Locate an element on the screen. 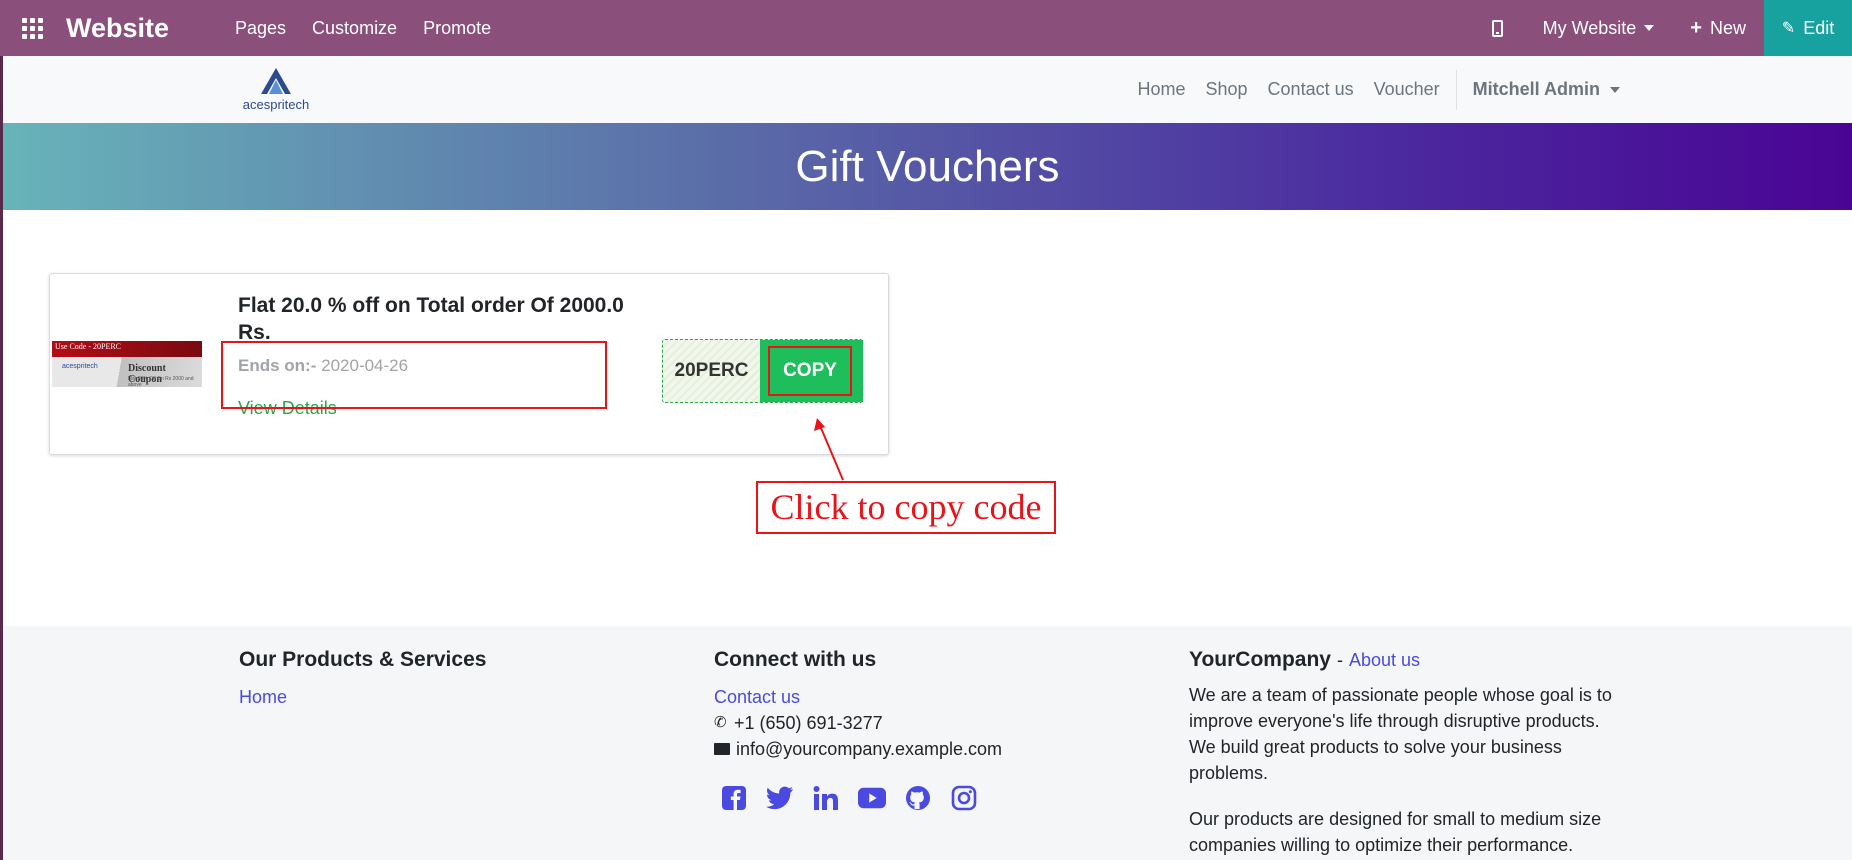 The height and width of the screenshot is (860, 1852). admin-menu: Pages Customize Promote is located at coordinates (363, 28).